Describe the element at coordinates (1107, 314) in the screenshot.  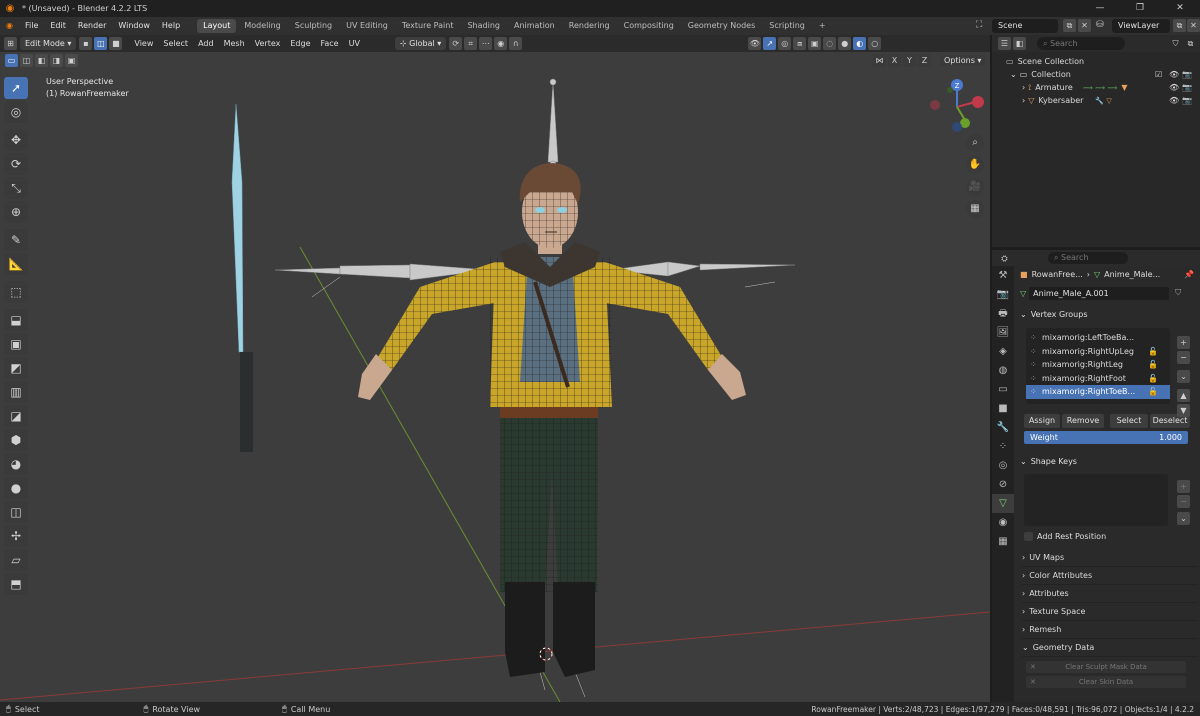
I see `vertex-groups-header: ⌄ Vertex Groups` at that location.